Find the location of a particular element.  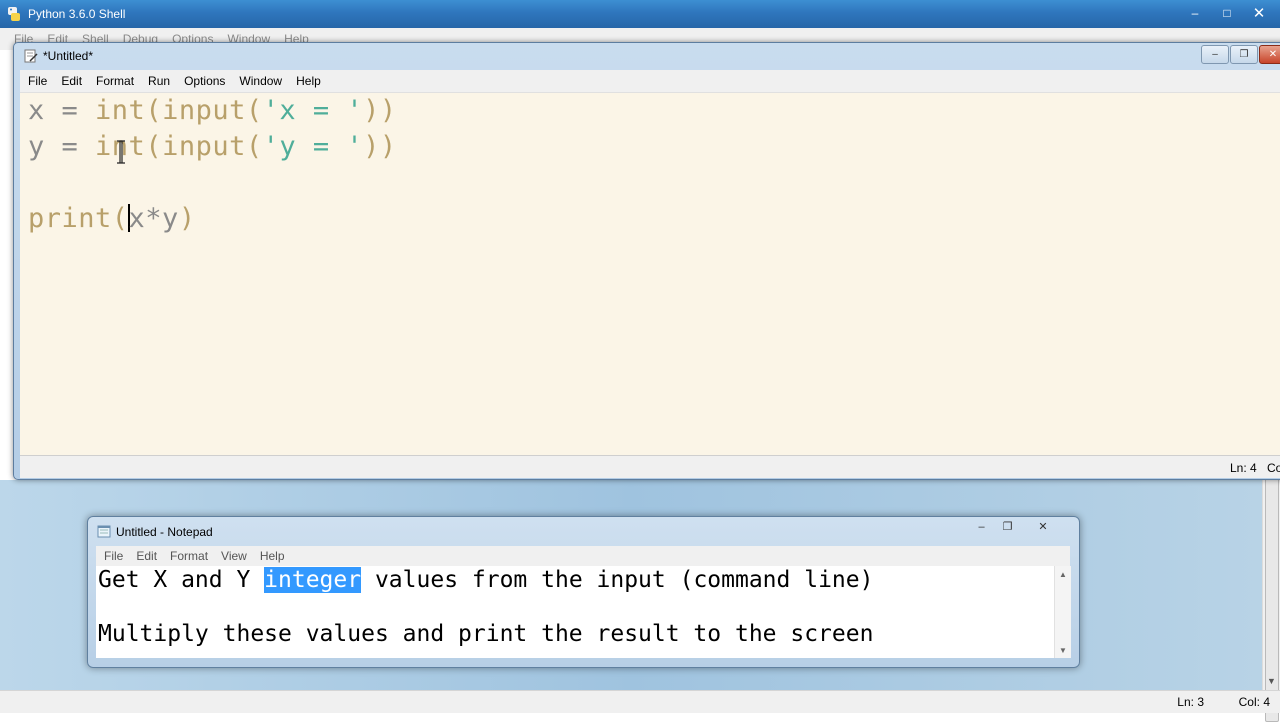

code-token: ) is located at coordinates (187, 218).